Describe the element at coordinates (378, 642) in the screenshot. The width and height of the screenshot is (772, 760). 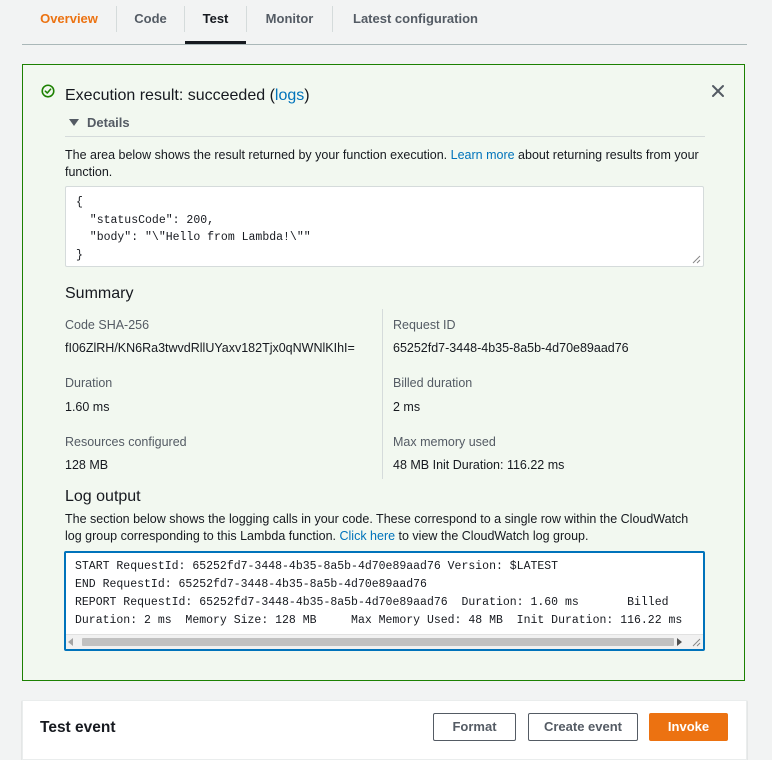
I see `scrollbar-thumb` at that location.